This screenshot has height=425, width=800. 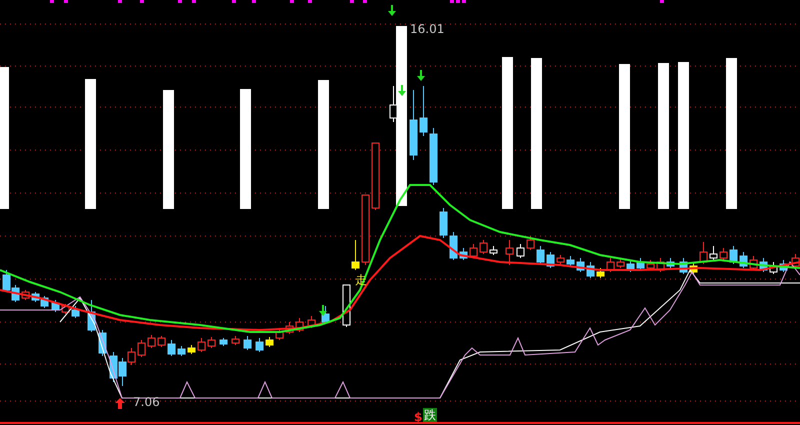 I want to click on high-price-label: 16.01, so click(x=427, y=29).